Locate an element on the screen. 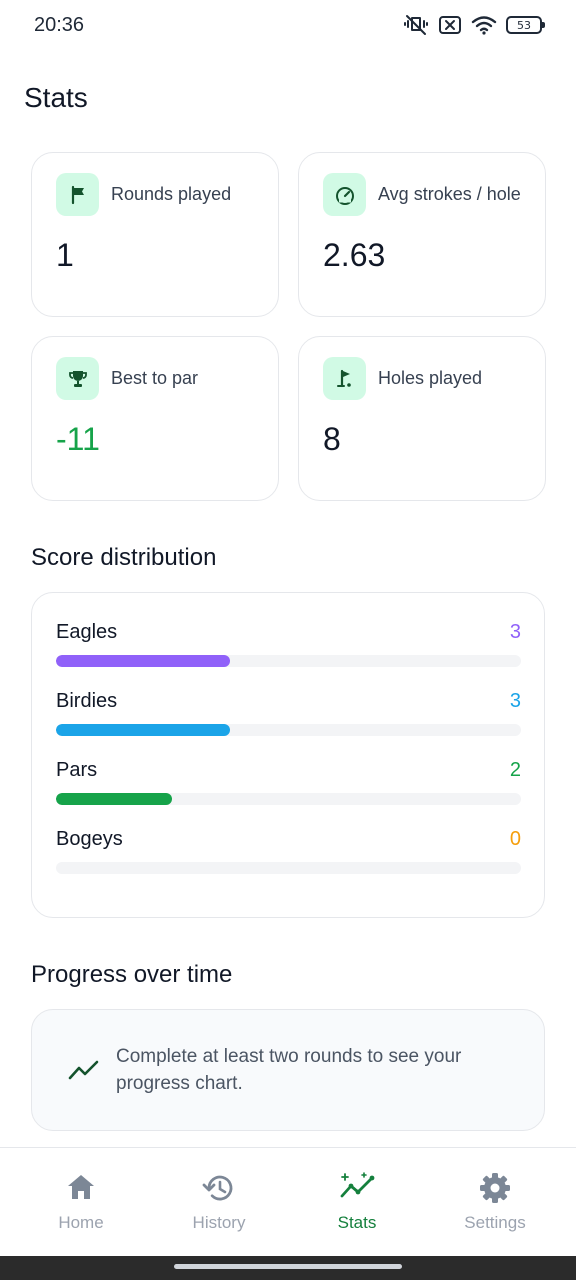 The width and height of the screenshot is (576, 1280). nav-item-home: Home is located at coordinates (81, 1202).